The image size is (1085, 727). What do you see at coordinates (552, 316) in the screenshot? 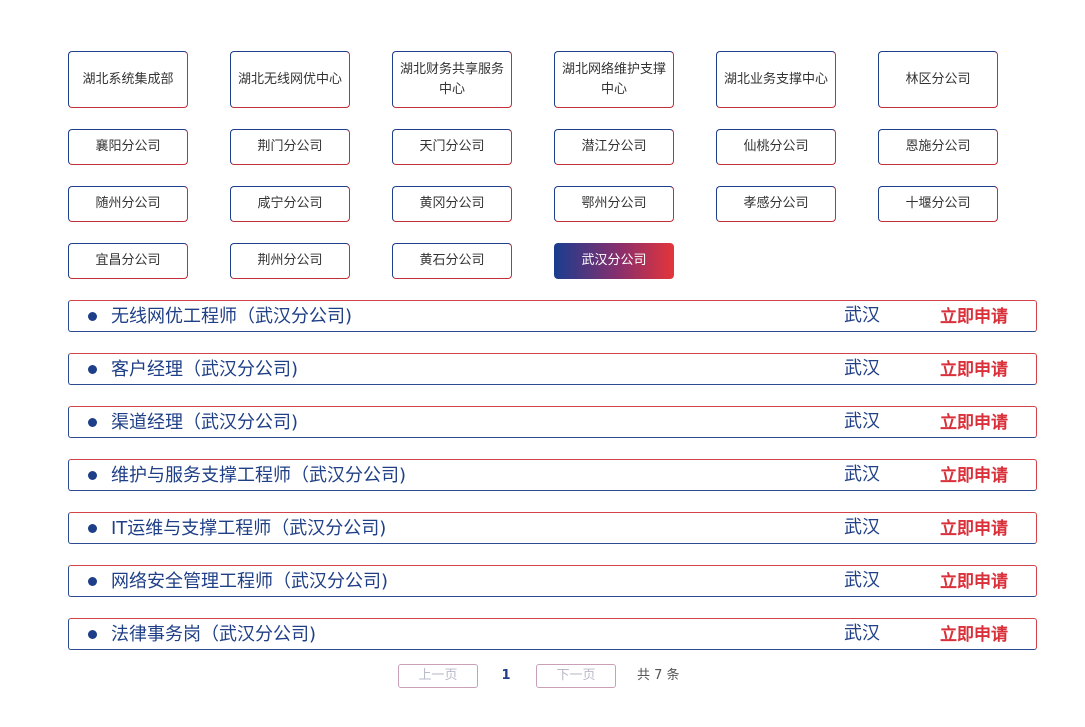
I see `job-row: 无线网优工程师（武汉分公司) 武汉 立即申请` at bounding box center [552, 316].